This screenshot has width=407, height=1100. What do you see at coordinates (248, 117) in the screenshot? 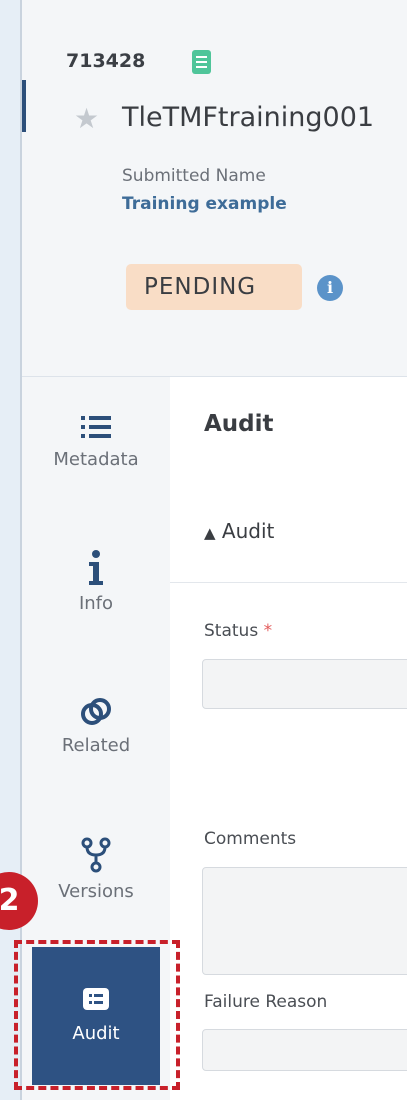
I see `document-title: TleTMFtraining001` at bounding box center [248, 117].